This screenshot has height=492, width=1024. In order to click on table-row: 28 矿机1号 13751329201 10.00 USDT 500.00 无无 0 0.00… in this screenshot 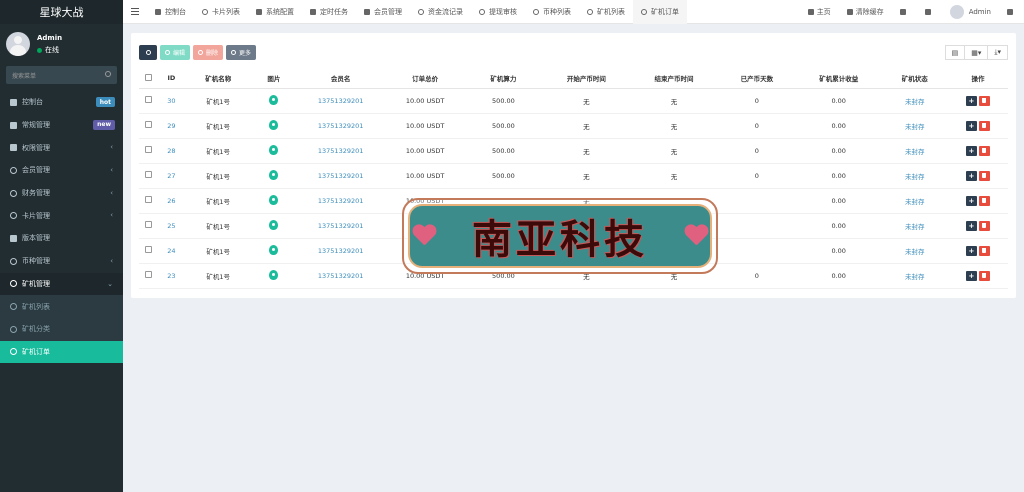, I will do `click(573, 151)`.